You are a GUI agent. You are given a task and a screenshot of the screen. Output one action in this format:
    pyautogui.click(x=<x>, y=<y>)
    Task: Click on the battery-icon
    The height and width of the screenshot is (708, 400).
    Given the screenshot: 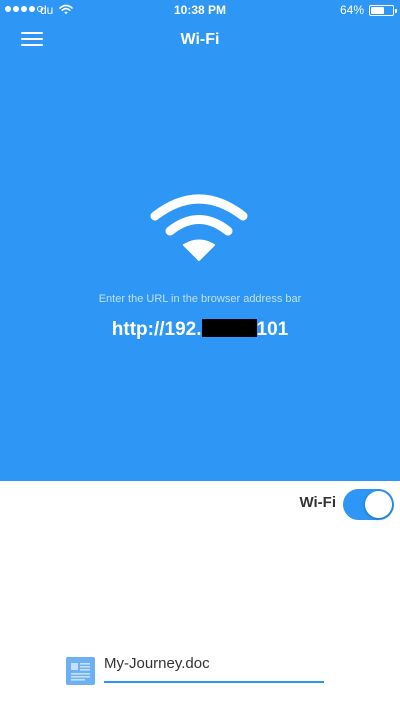 What is the action you would take?
    pyautogui.click(x=383, y=10)
    